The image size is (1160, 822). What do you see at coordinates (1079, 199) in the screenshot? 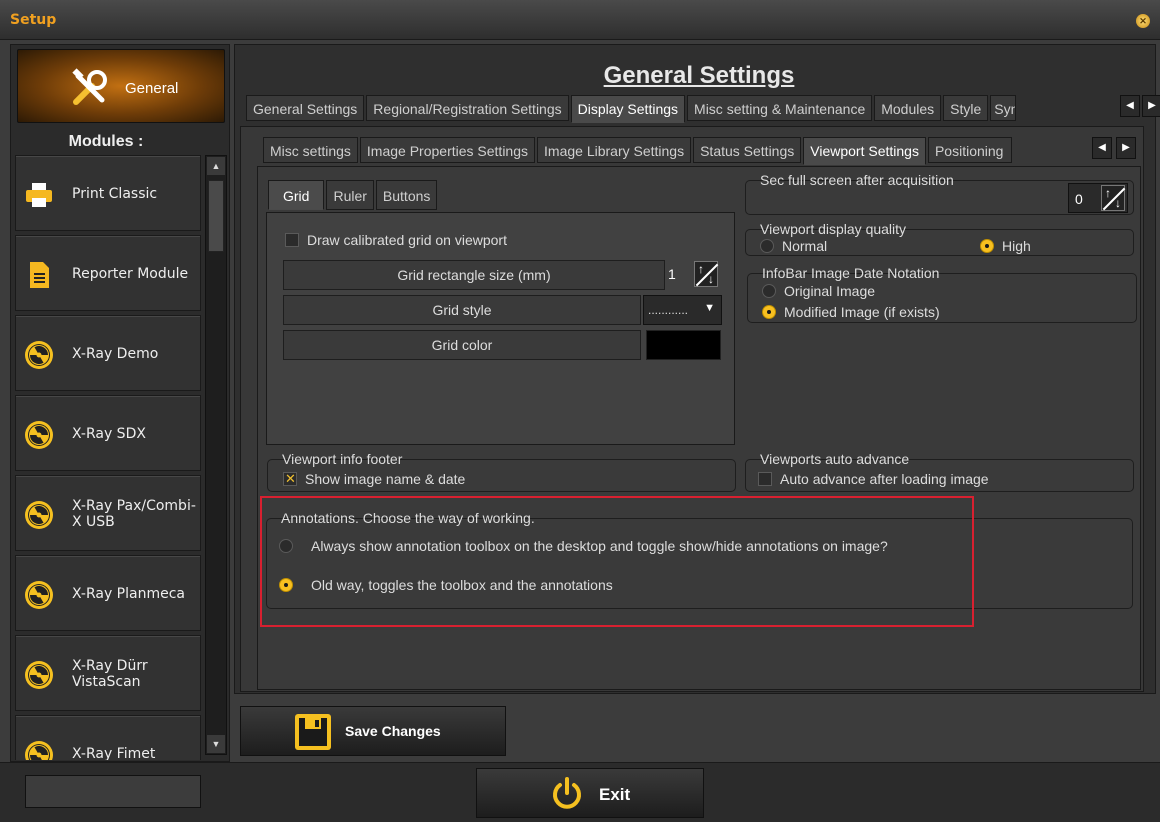
I see `fullscreen-seconds-value: 0` at bounding box center [1079, 199].